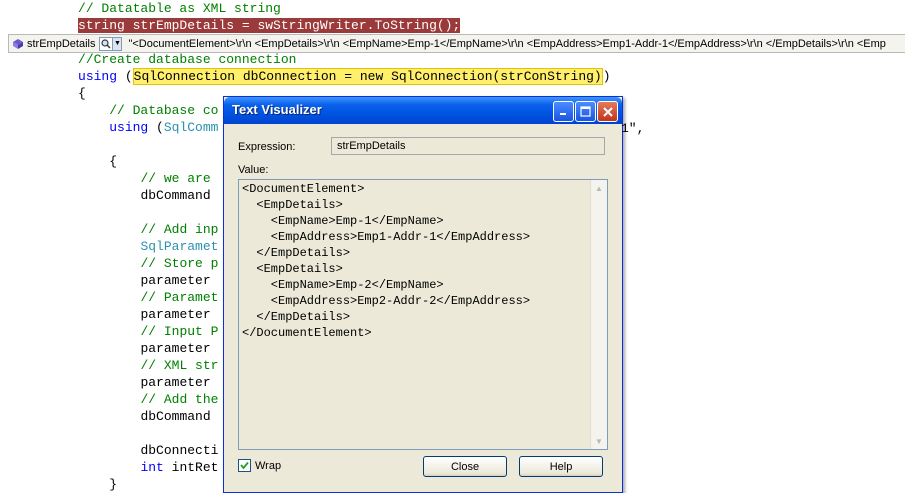 This screenshot has height=493, width=905. I want to click on code-line: int intRet, so click(109, 467).